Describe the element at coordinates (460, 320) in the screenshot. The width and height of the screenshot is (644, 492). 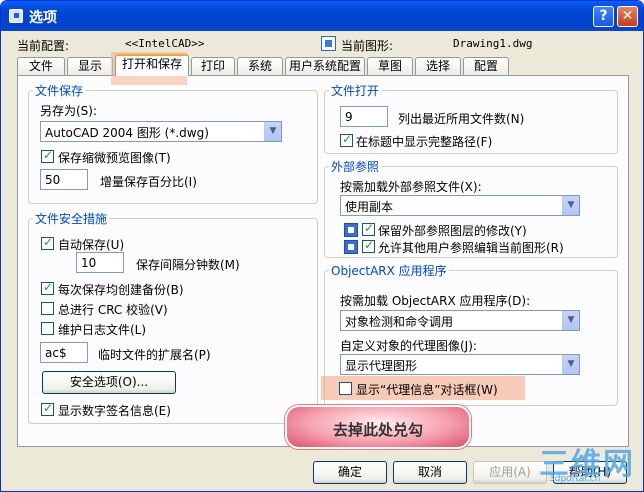
I see `arx-demand-load-select: 对象检测和命令调用 ▼` at that location.